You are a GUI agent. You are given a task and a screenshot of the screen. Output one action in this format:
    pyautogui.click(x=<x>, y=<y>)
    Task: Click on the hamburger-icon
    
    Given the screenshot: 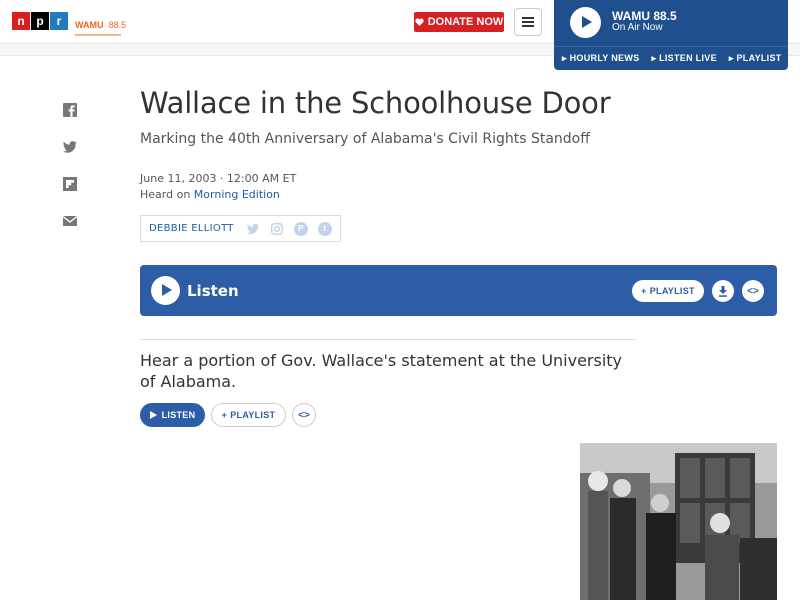 What is the action you would take?
    pyautogui.click(x=528, y=18)
    